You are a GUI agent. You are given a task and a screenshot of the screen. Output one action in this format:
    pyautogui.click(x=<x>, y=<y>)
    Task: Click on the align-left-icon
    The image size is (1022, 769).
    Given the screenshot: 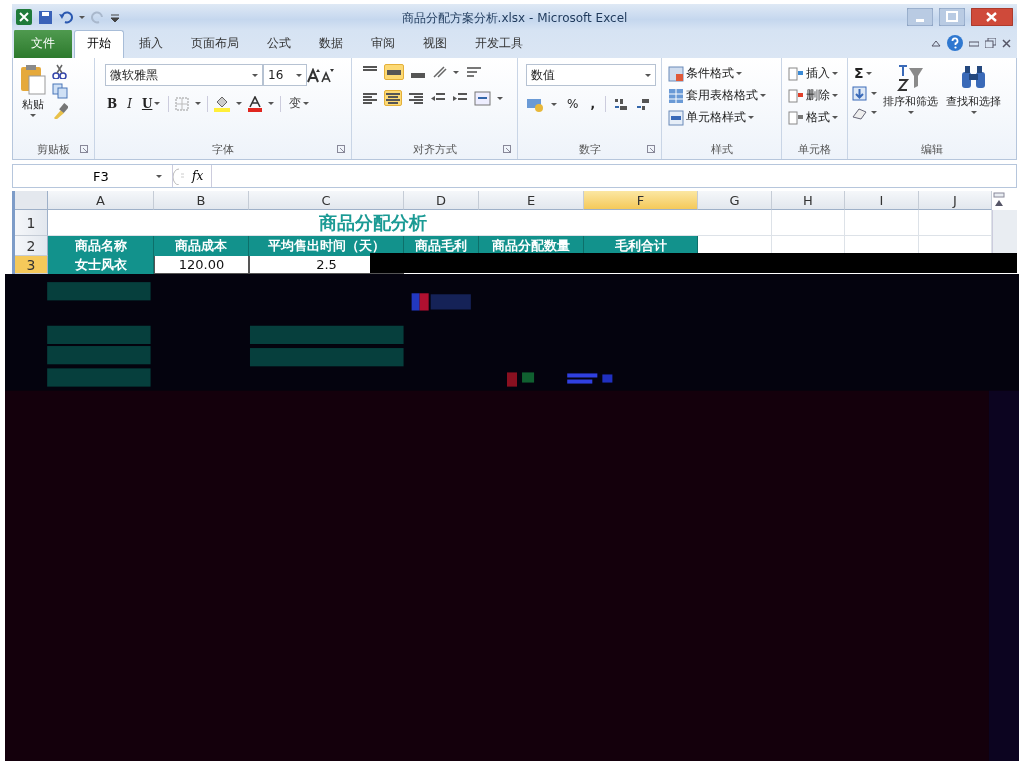 What is the action you would take?
    pyautogui.click(x=370, y=98)
    